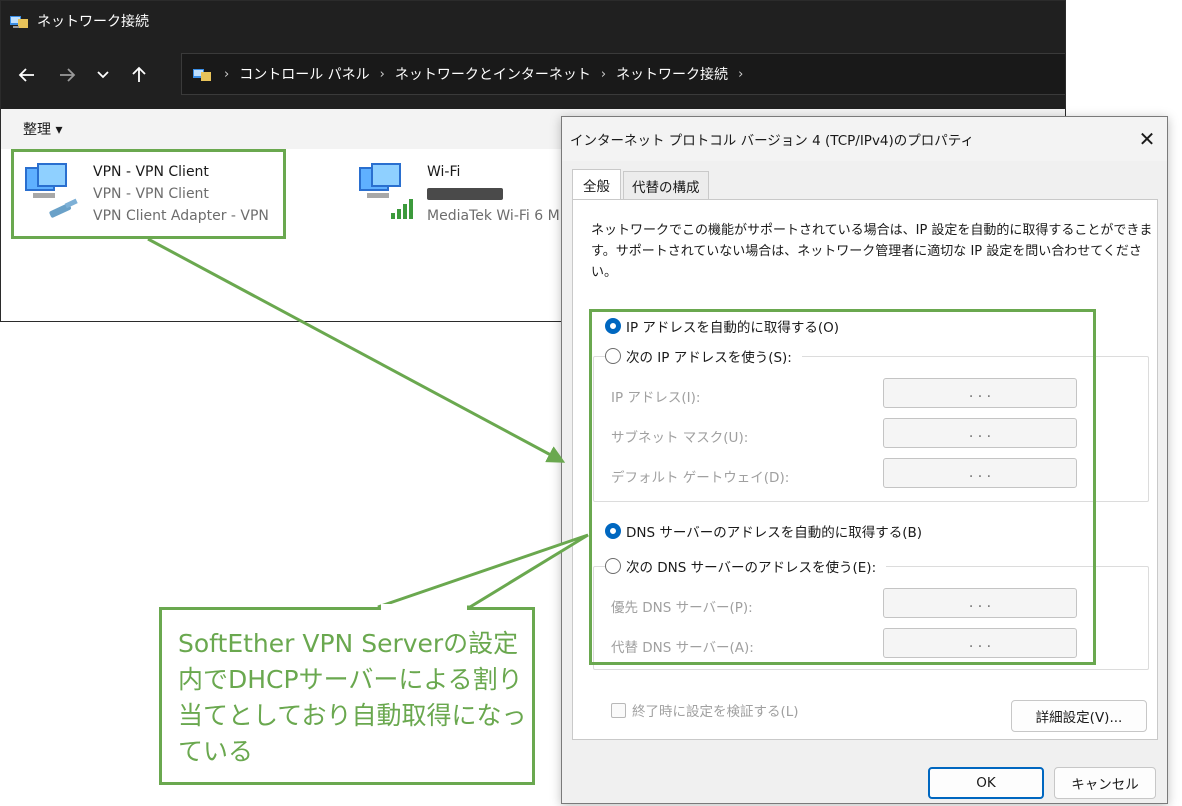 This screenshot has width=1182, height=806. Describe the element at coordinates (596, 184) in the screenshot. I see `tab-general: 全般` at that location.